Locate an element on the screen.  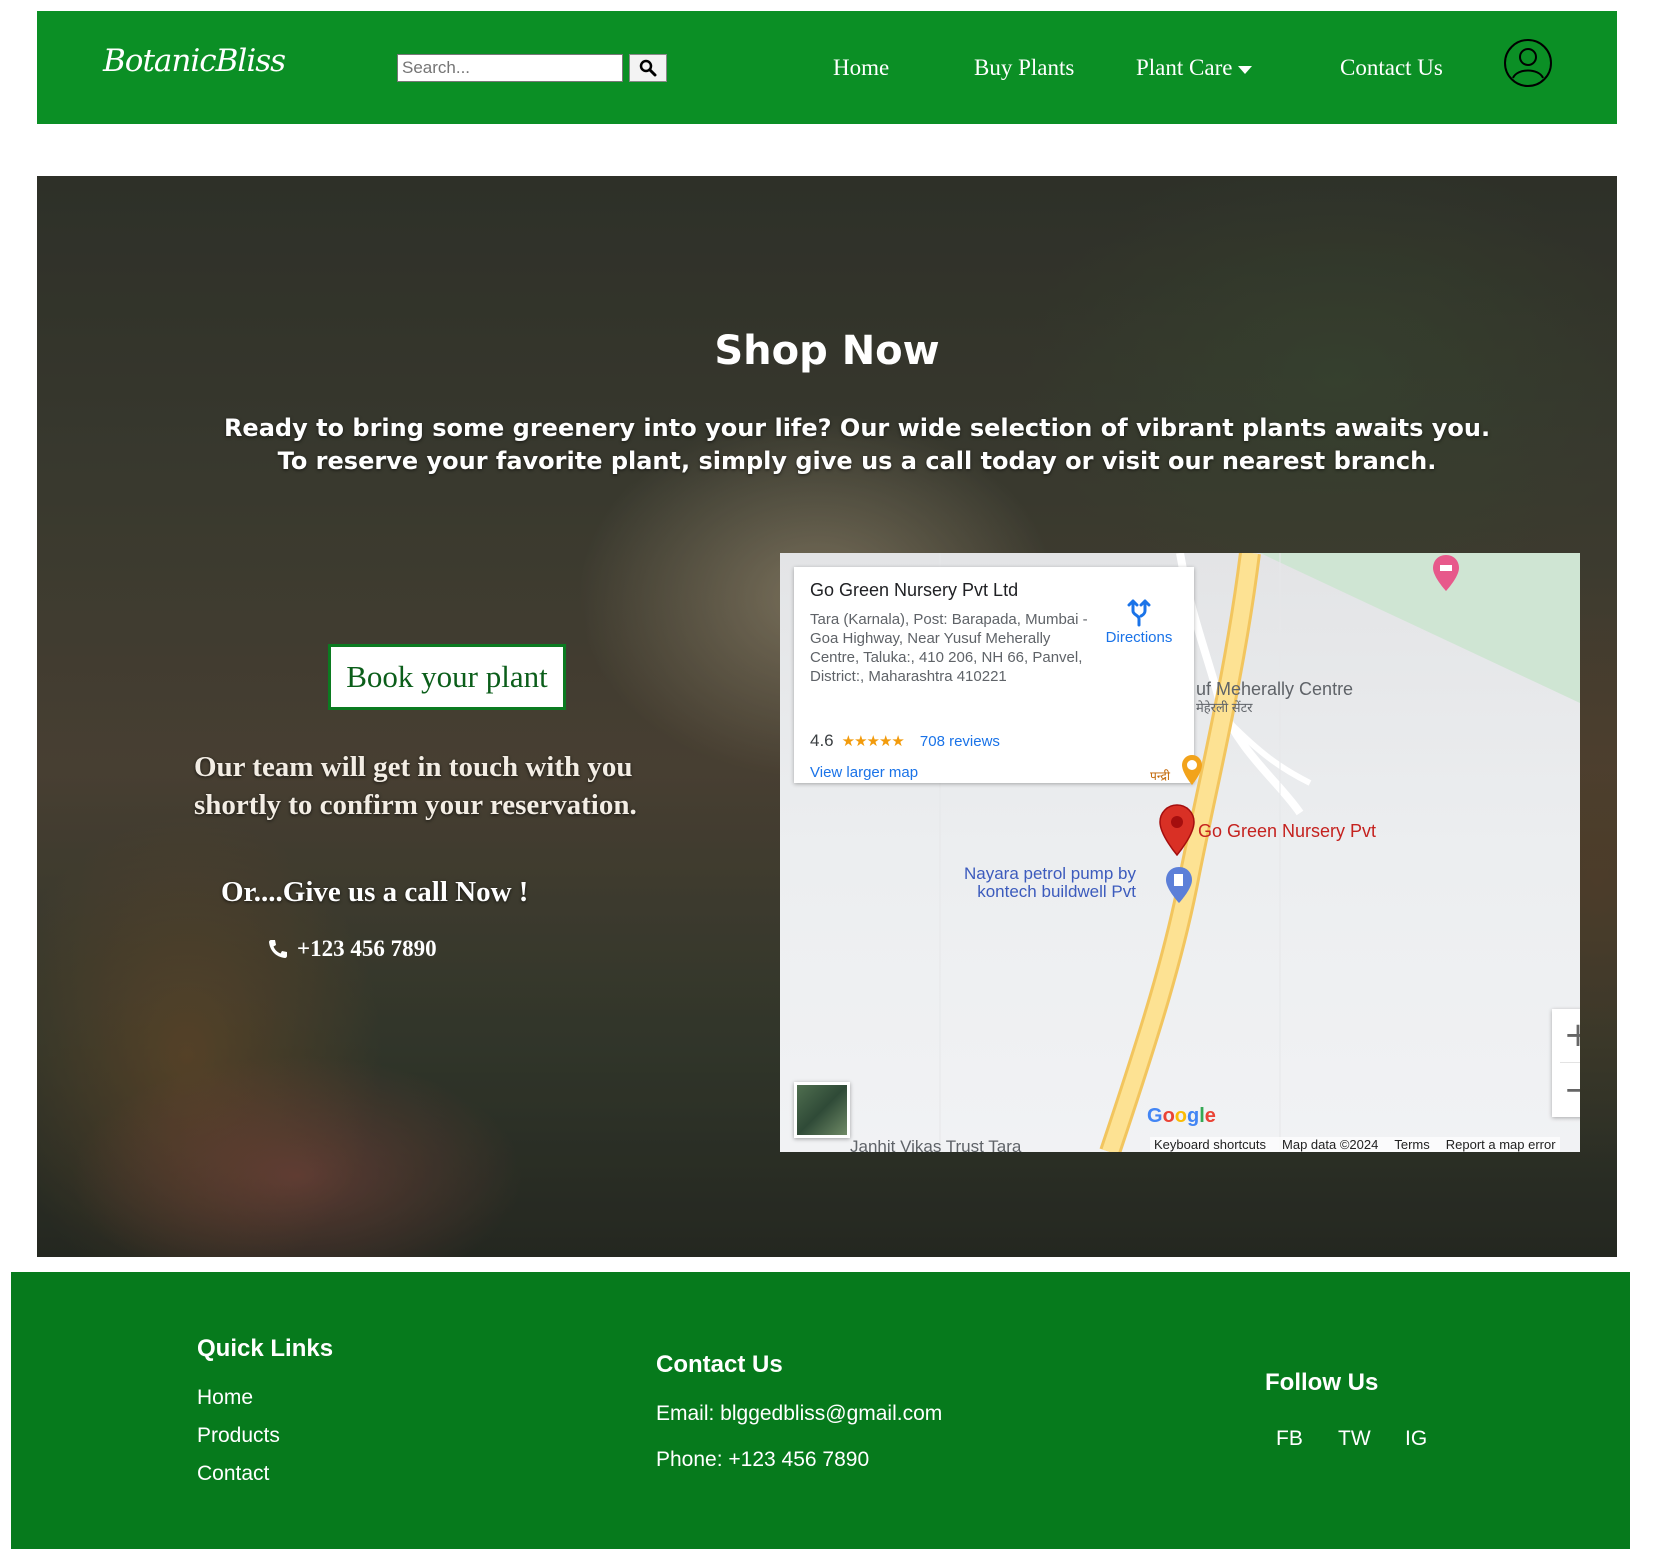
phone-number: +123 456 7890 is located at coordinates (367, 948).